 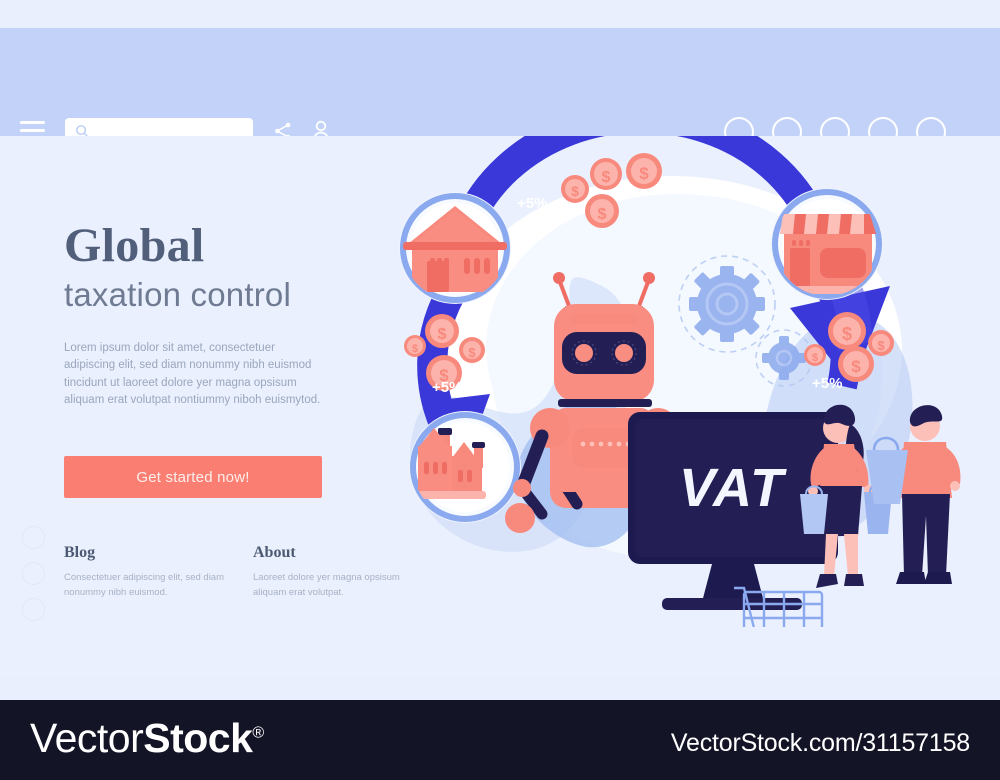 I want to click on logo-thin: Vector, so click(x=87, y=738).